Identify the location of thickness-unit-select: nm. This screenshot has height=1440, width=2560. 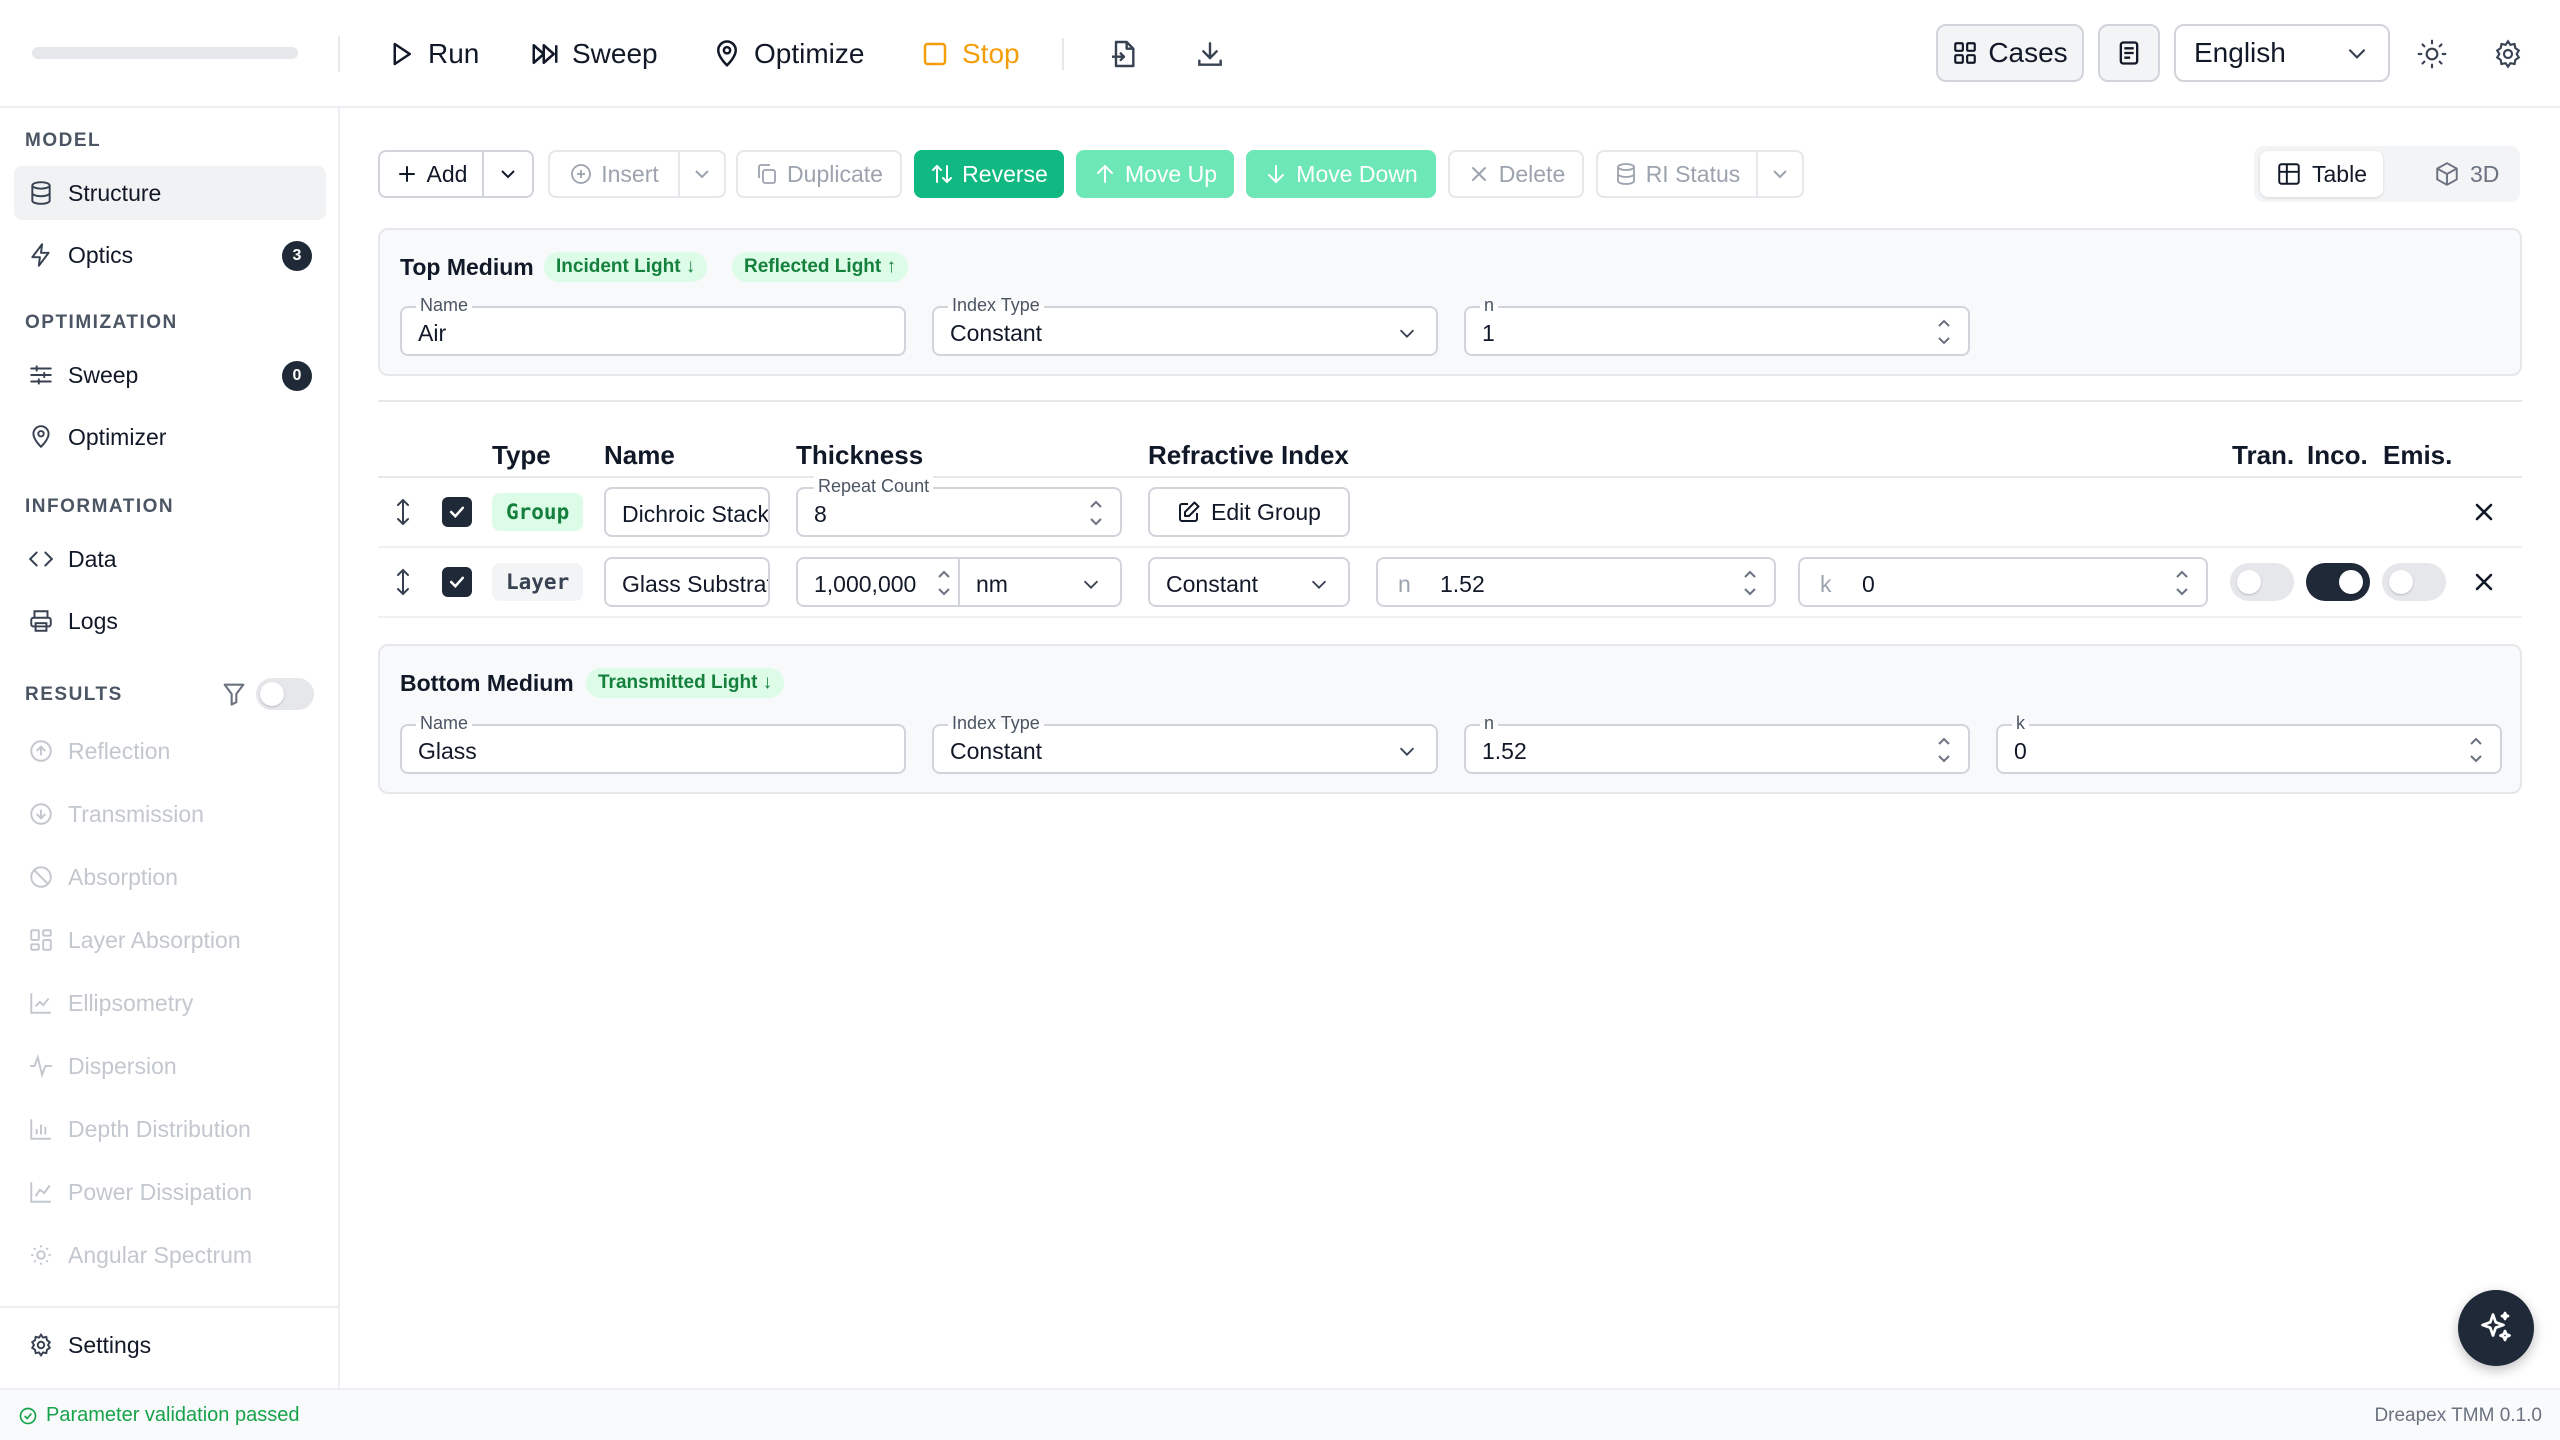
(1040, 582).